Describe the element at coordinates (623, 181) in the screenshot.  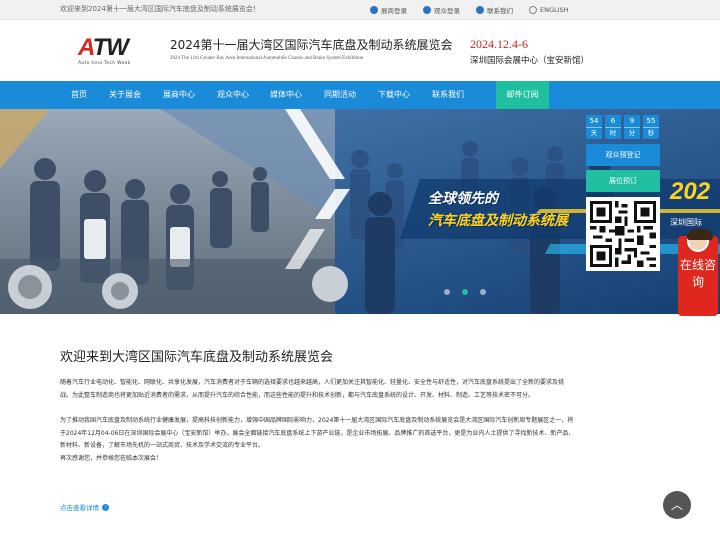
I see `booth-booking-button: 展位预订` at that location.